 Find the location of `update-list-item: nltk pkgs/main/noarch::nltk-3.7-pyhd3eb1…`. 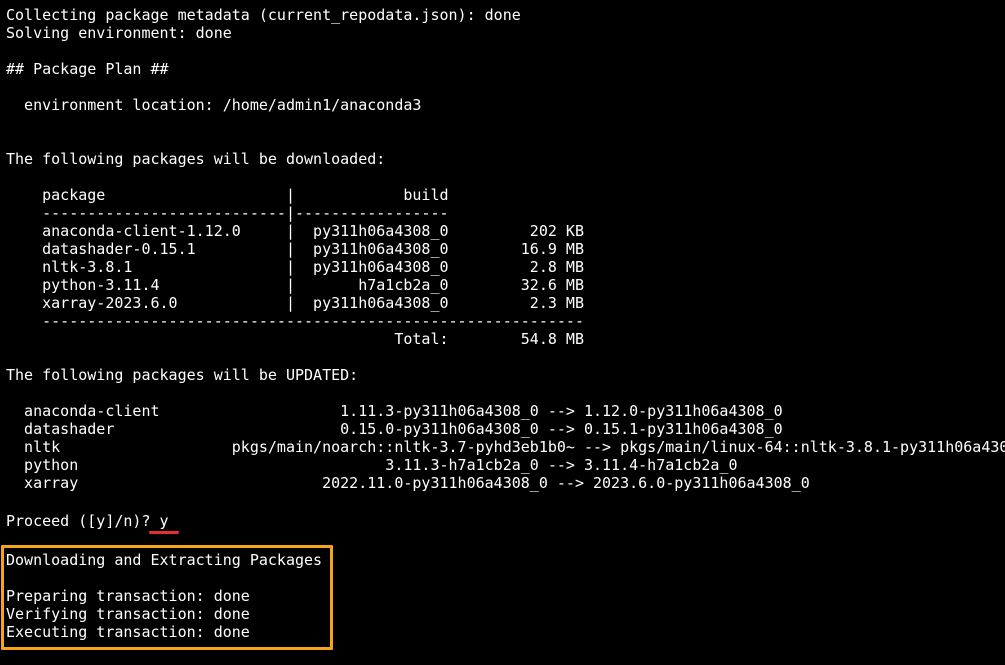

update-list-item: nltk pkgs/main/noarch::nltk-3.7-pyhd3eb1… is located at coordinates (505, 447).